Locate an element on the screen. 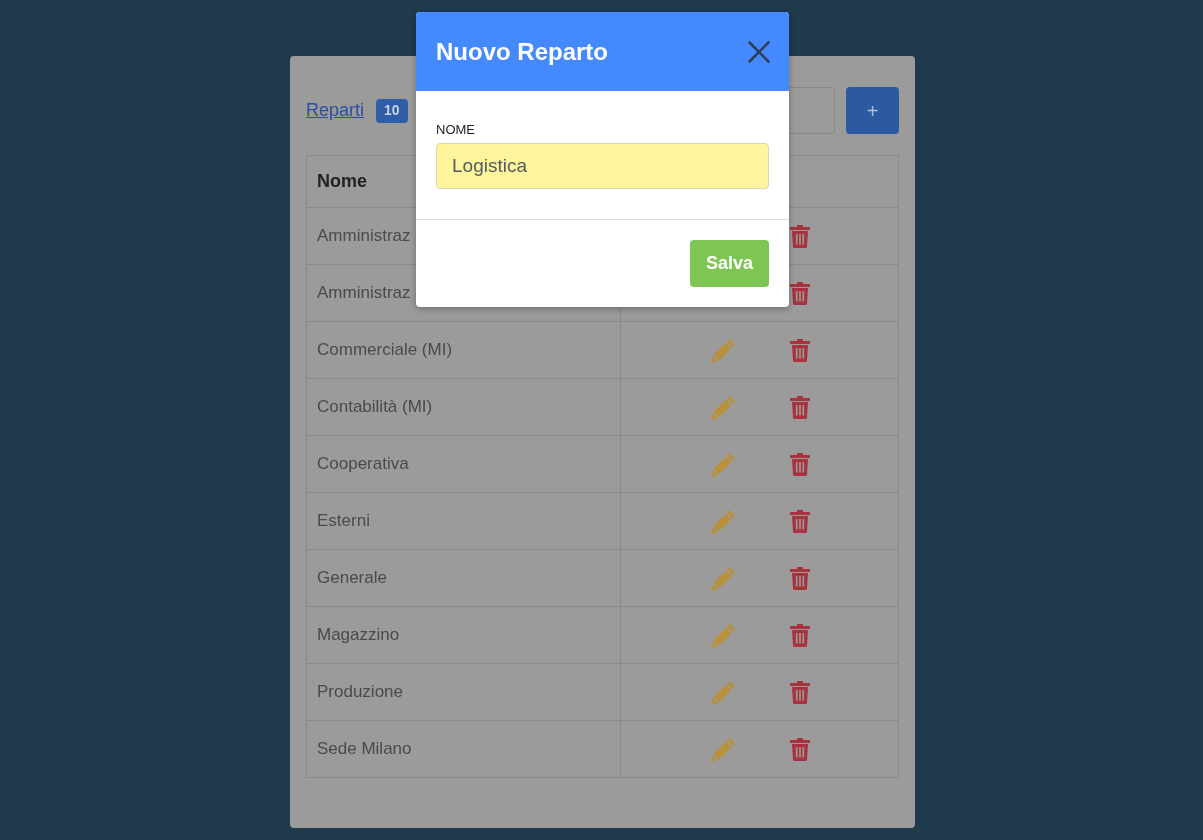 Image resolution: width=1203 pixels, height=840 pixels. reparti-link: Reparti is located at coordinates (335, 110).